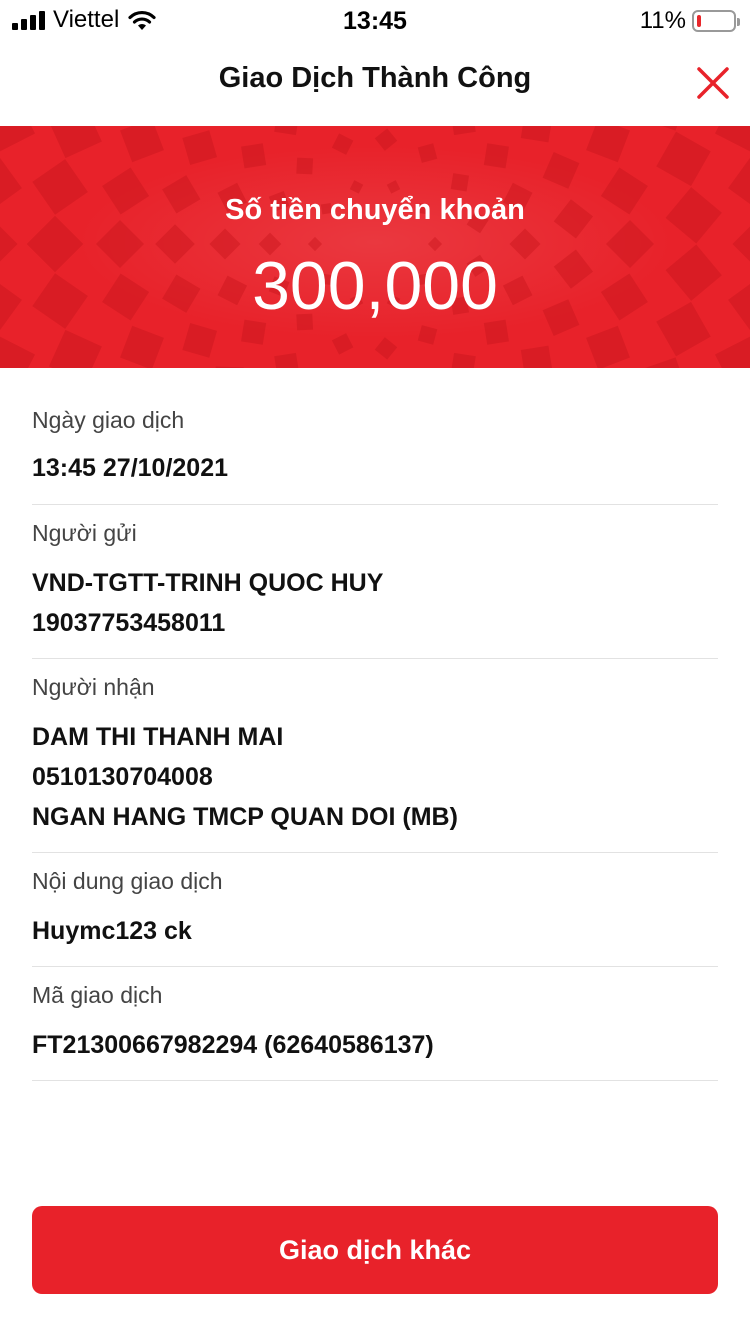 The height and width of the screenshot is (1334, 750). I want to click on amount-value: 300,000, so click(375, 286).